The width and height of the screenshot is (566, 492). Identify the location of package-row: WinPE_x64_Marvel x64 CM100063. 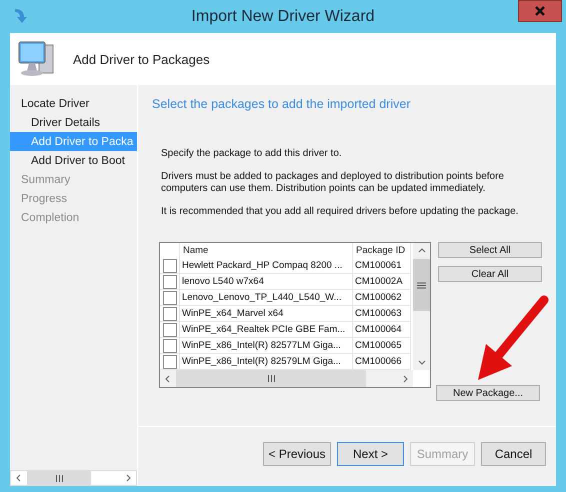
(286, 314).